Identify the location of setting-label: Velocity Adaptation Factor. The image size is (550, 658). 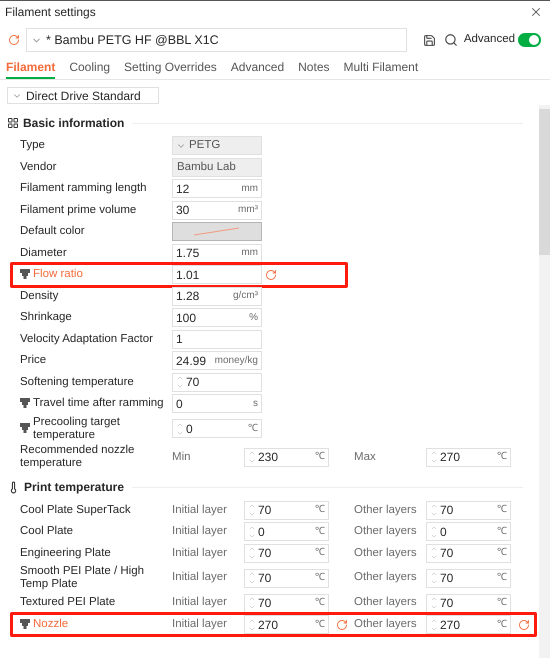
(86, 339).